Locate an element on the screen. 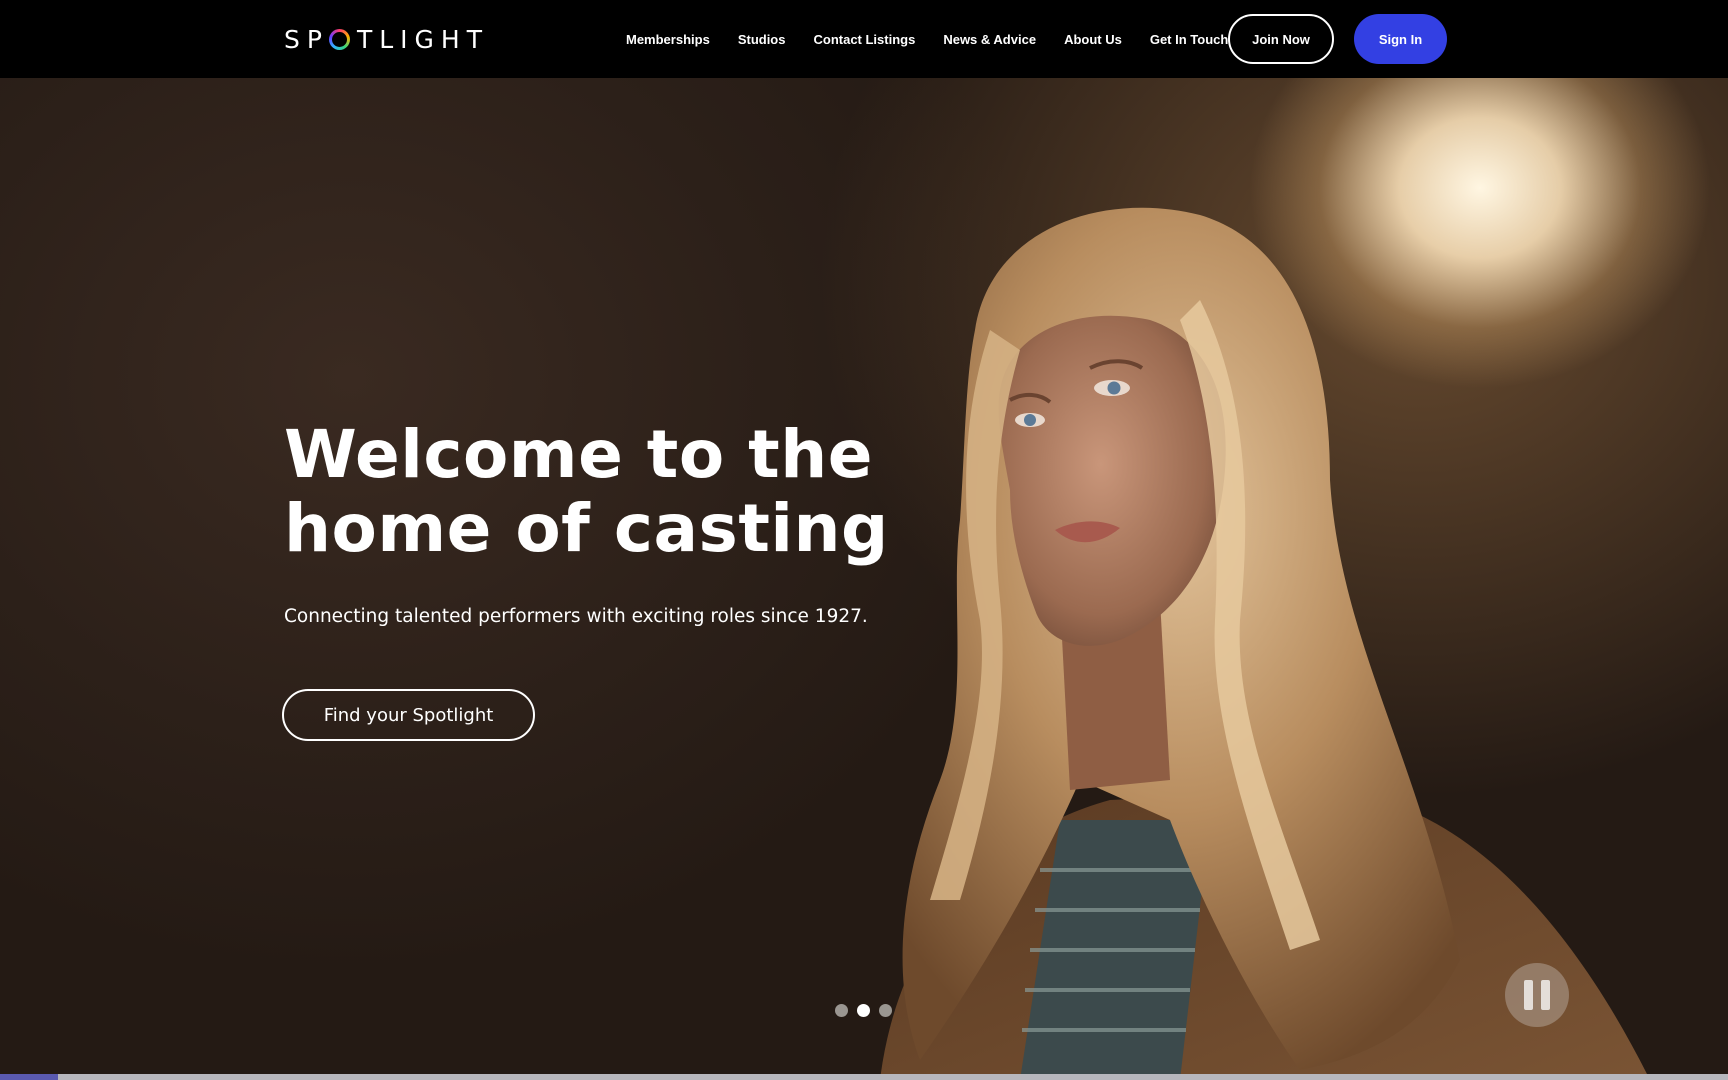 The image size is (1728, 1080). hero-title: Welcome to the home of casting is located at coordinates (594, 492).